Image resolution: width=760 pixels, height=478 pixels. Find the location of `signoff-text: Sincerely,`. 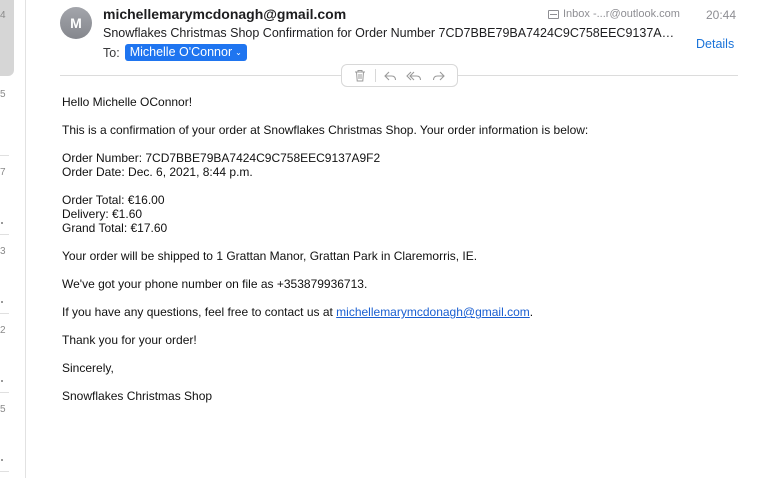

signoff-text: Sincerely, is located at coordinates (88, 368).